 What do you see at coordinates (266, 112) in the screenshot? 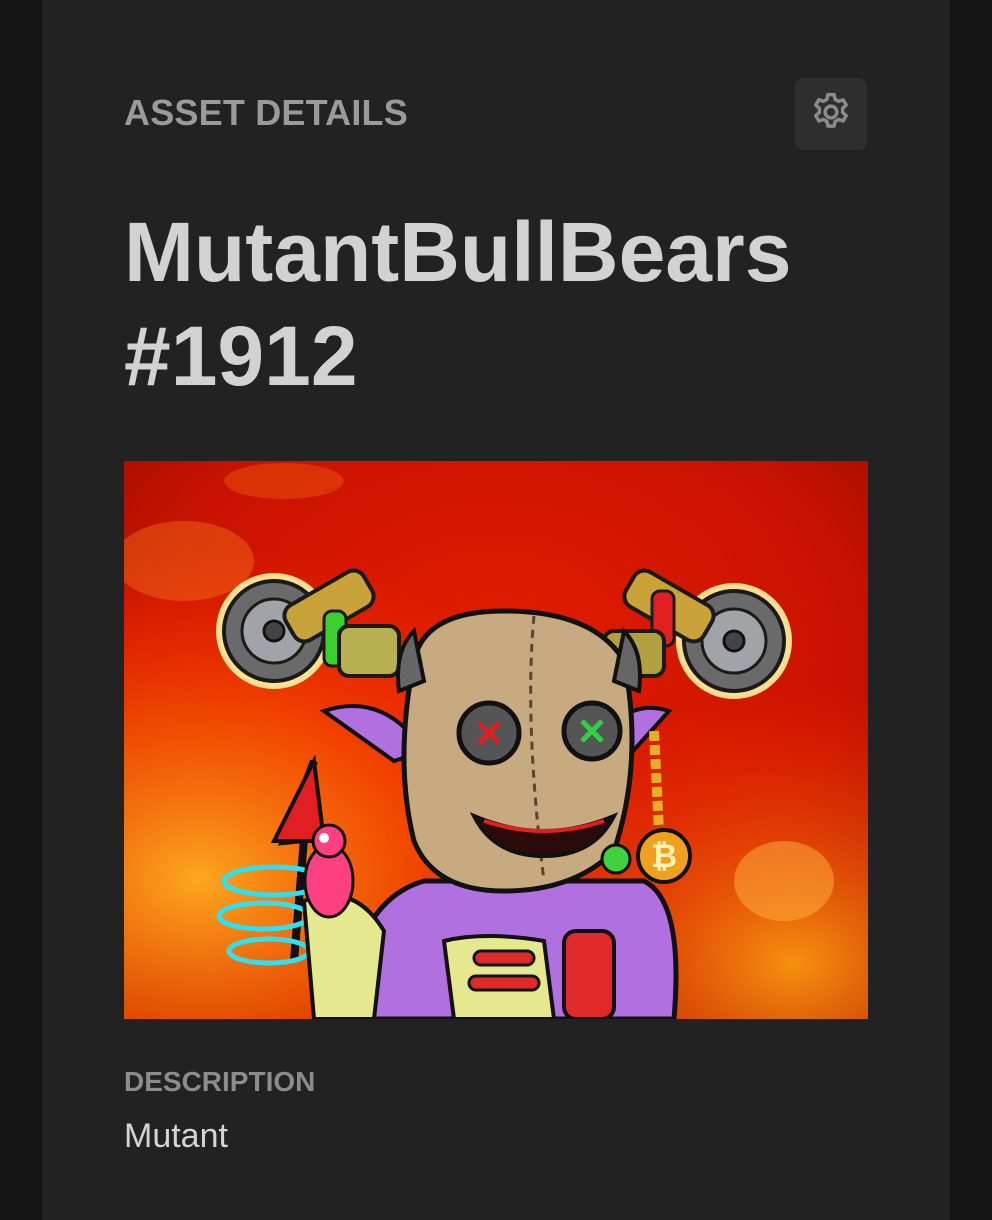
I see `section-label: ASSET DETAILS` at bounding box center [266, 112].